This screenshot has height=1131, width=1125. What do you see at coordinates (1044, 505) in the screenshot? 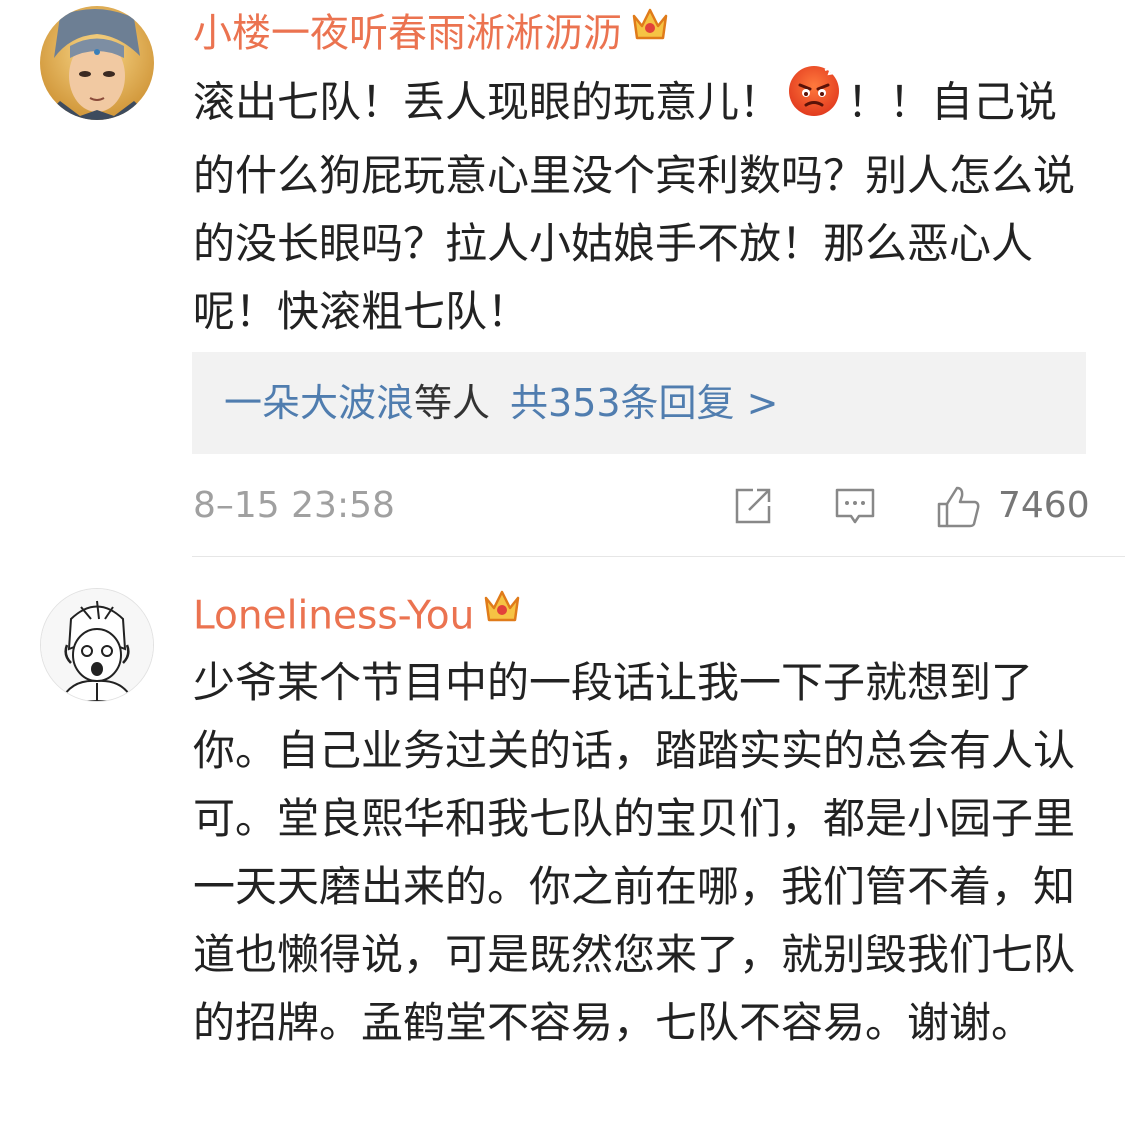
I see `like-count: 7460` at bounding box center [1044, 505].